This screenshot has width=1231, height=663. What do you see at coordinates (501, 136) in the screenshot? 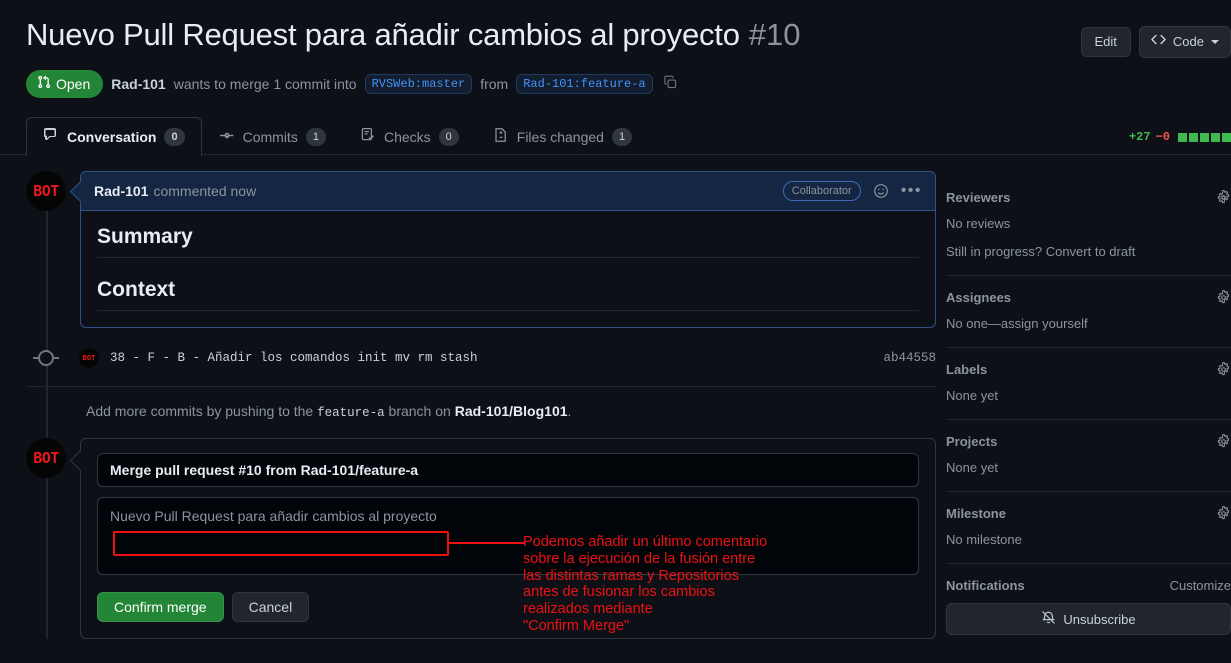
I see `file-diff-icon` at bounding box center [501, 136].